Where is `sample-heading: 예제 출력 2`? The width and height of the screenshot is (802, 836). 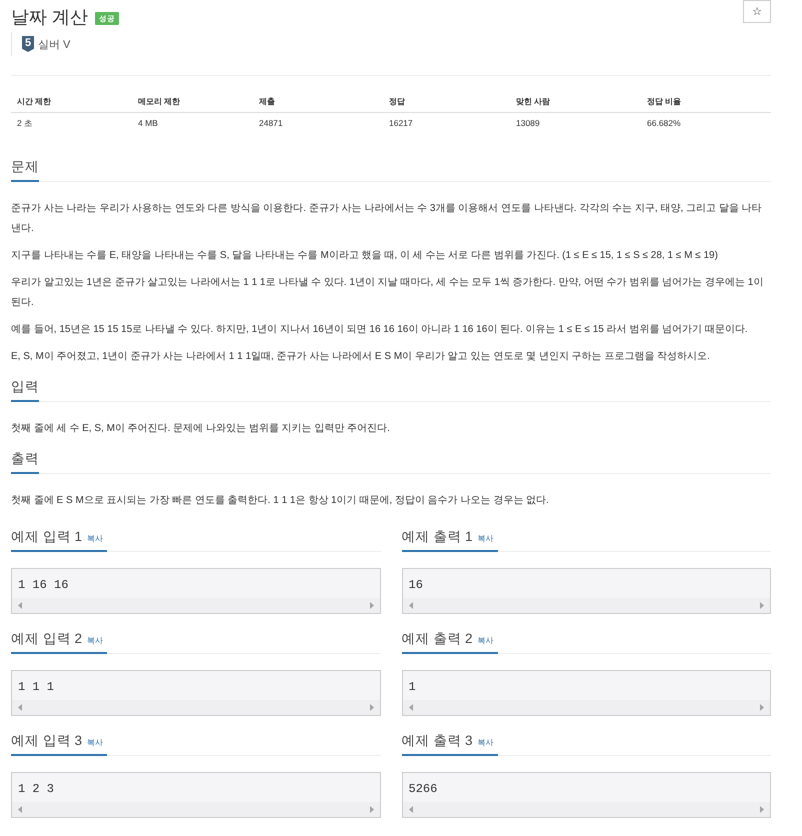 sample-heading: 예제 출력 2 is located at coordinates (437, 639).